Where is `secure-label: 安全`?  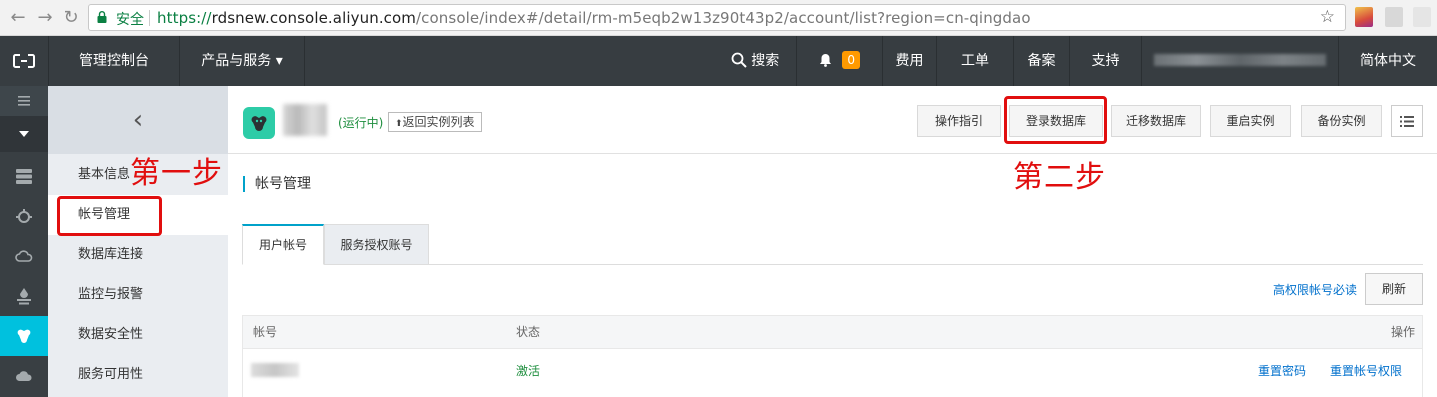
secure-label: 安全 is located at coordinates (130, 20).